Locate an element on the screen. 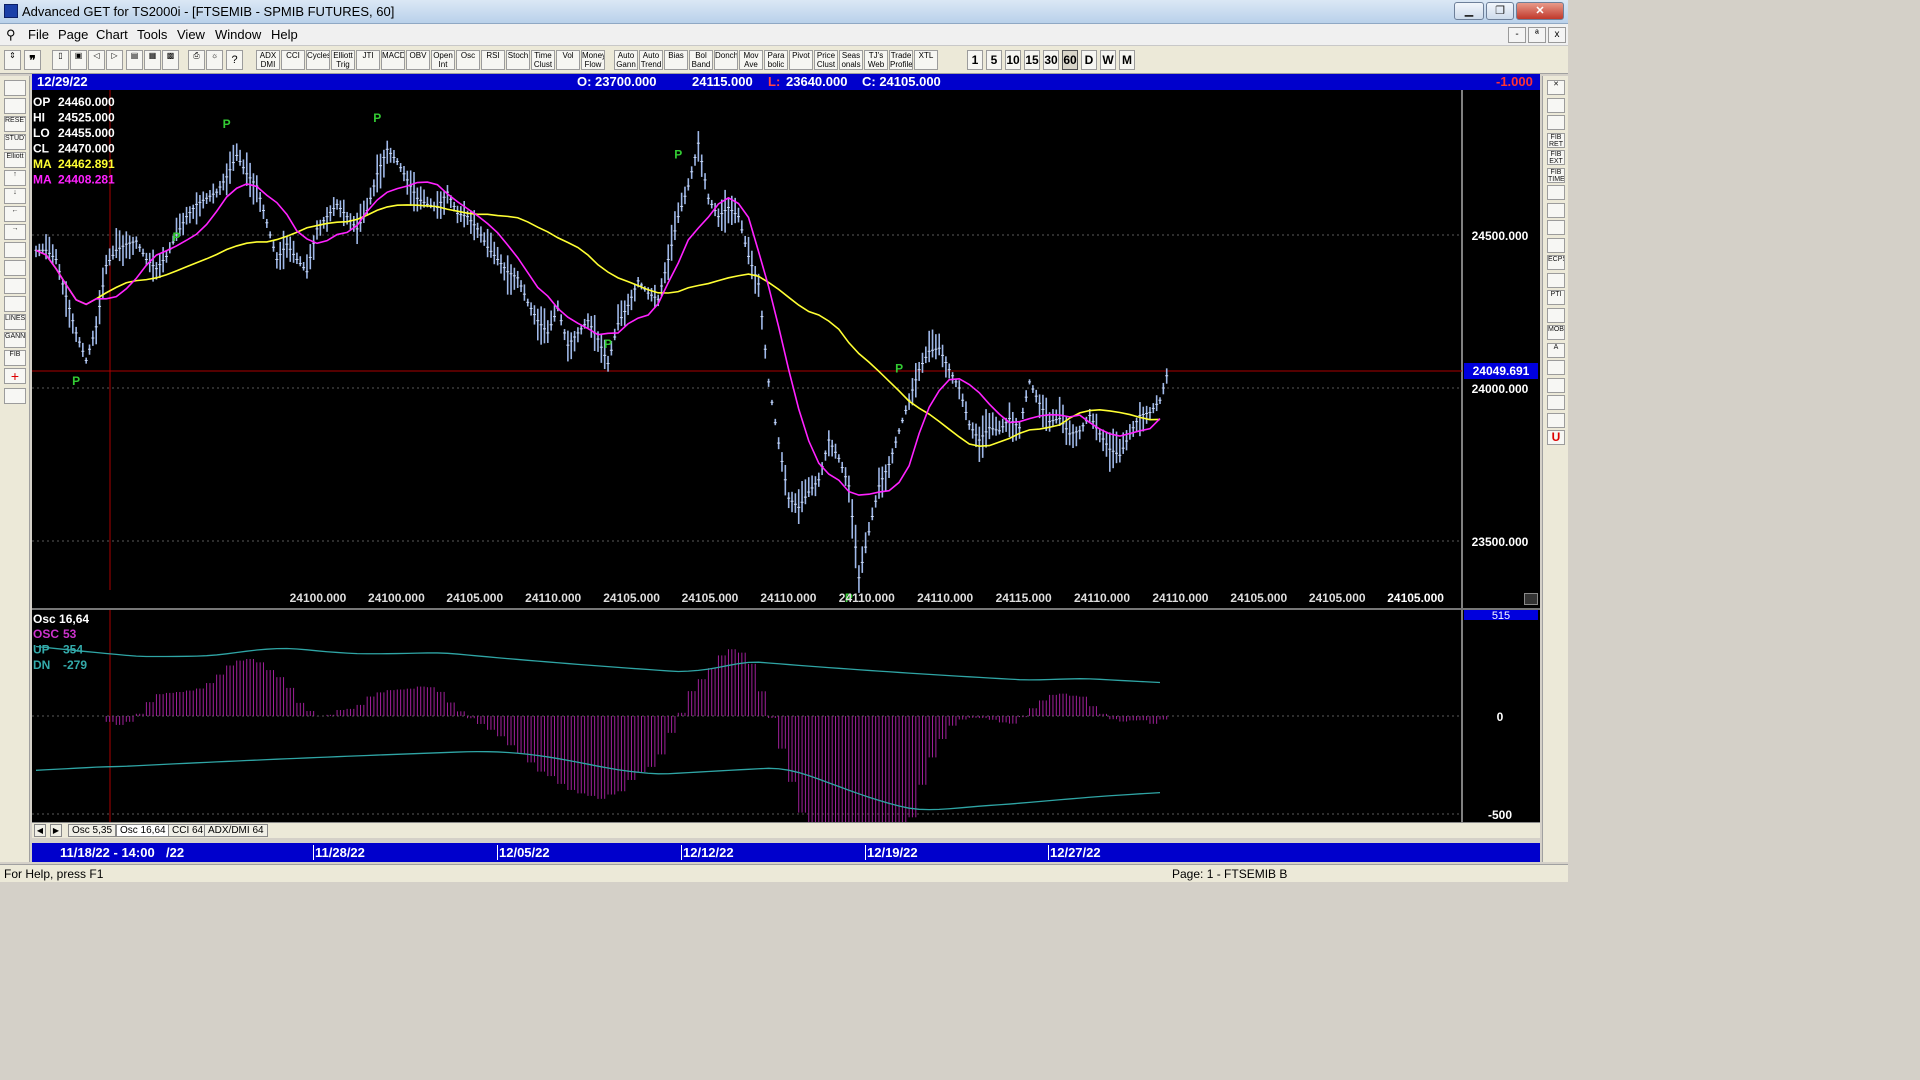 The height and width of the screenshot is (1080, 1920). forward-icon: ▷ is located at coordinates (114, 60).